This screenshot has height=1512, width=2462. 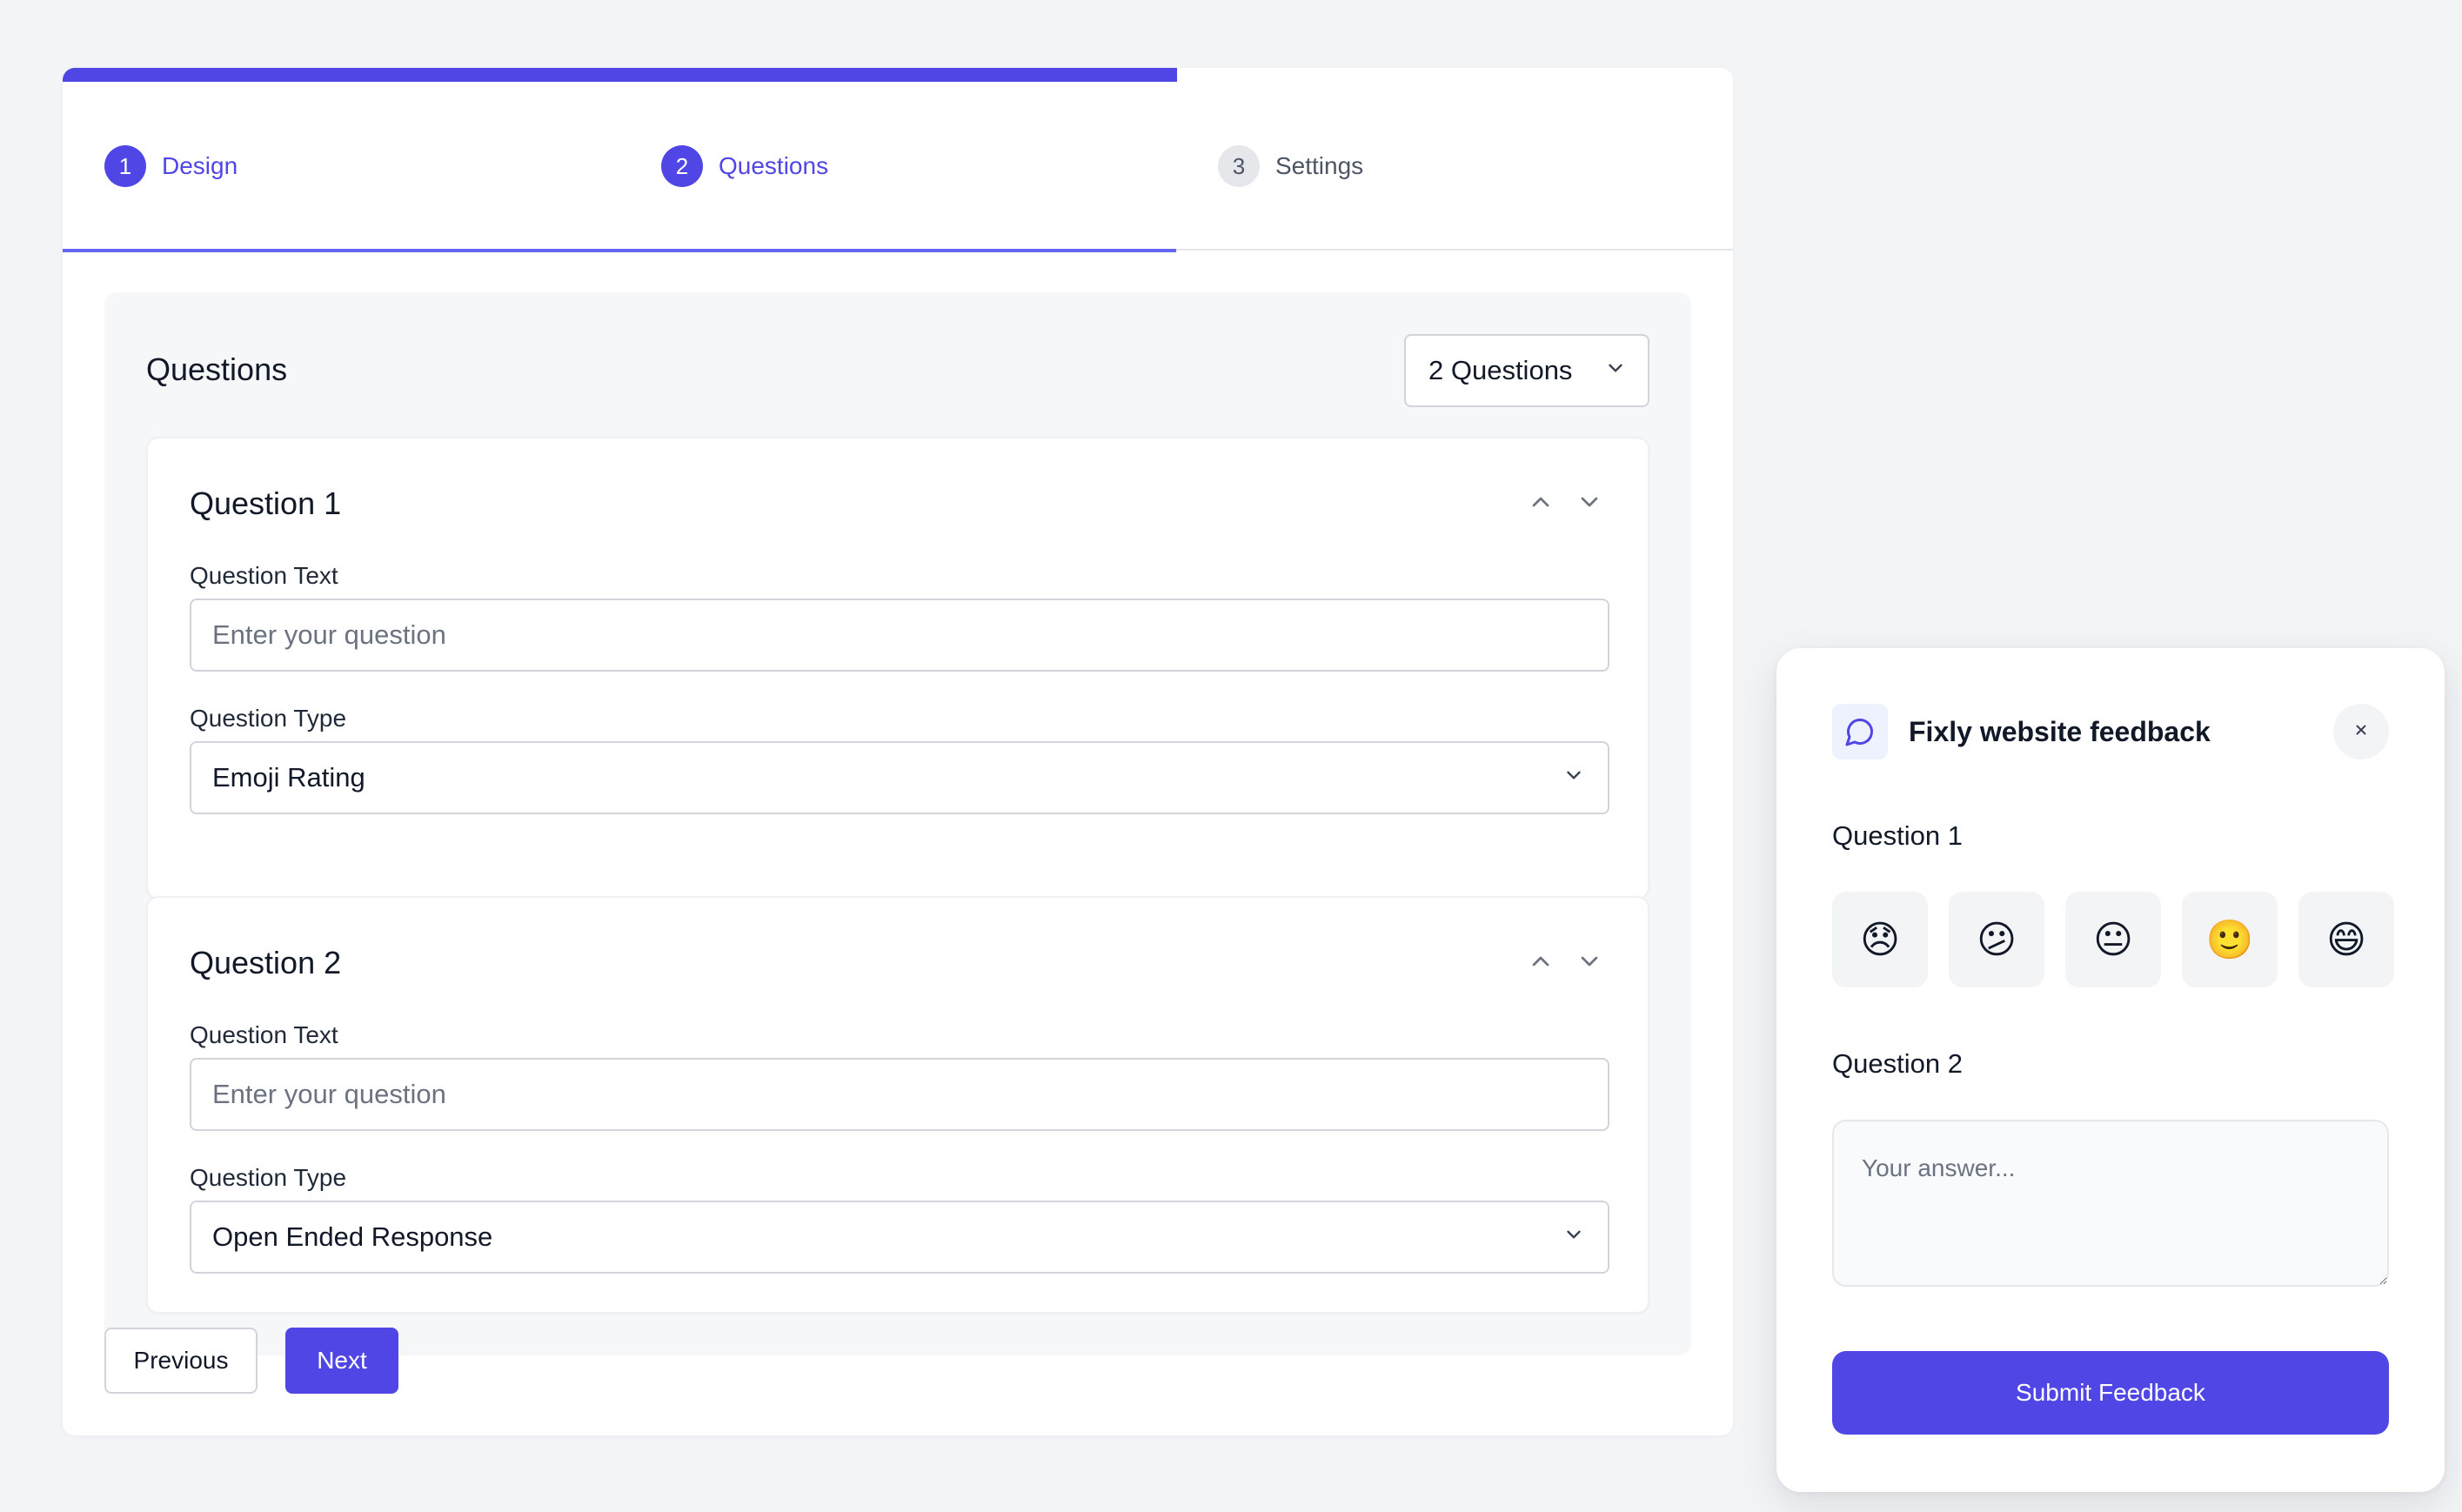 What do you see at coordinates (899, 778) in the screenshot?
I see `question-type-select: Emoji Rating` at bounding box center [899, 778].